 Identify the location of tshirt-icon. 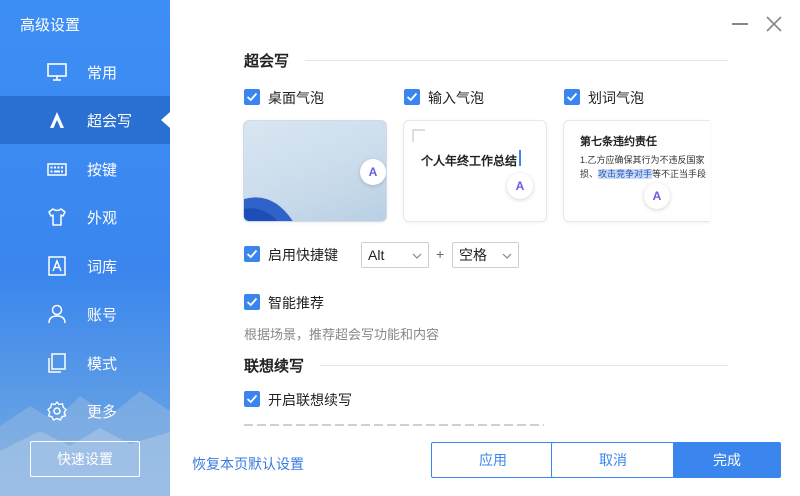
(57, 217).